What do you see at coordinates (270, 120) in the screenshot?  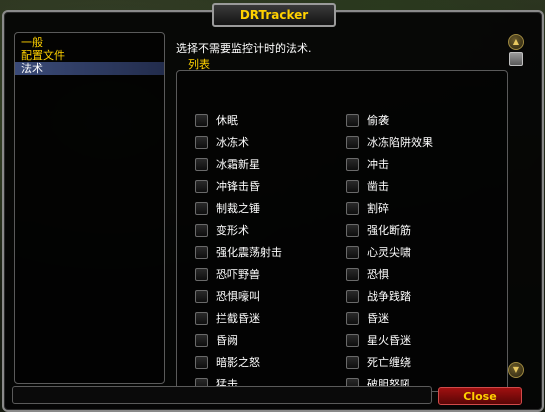 I see `spell-option: 休眠` at bounding box center [270, 120].